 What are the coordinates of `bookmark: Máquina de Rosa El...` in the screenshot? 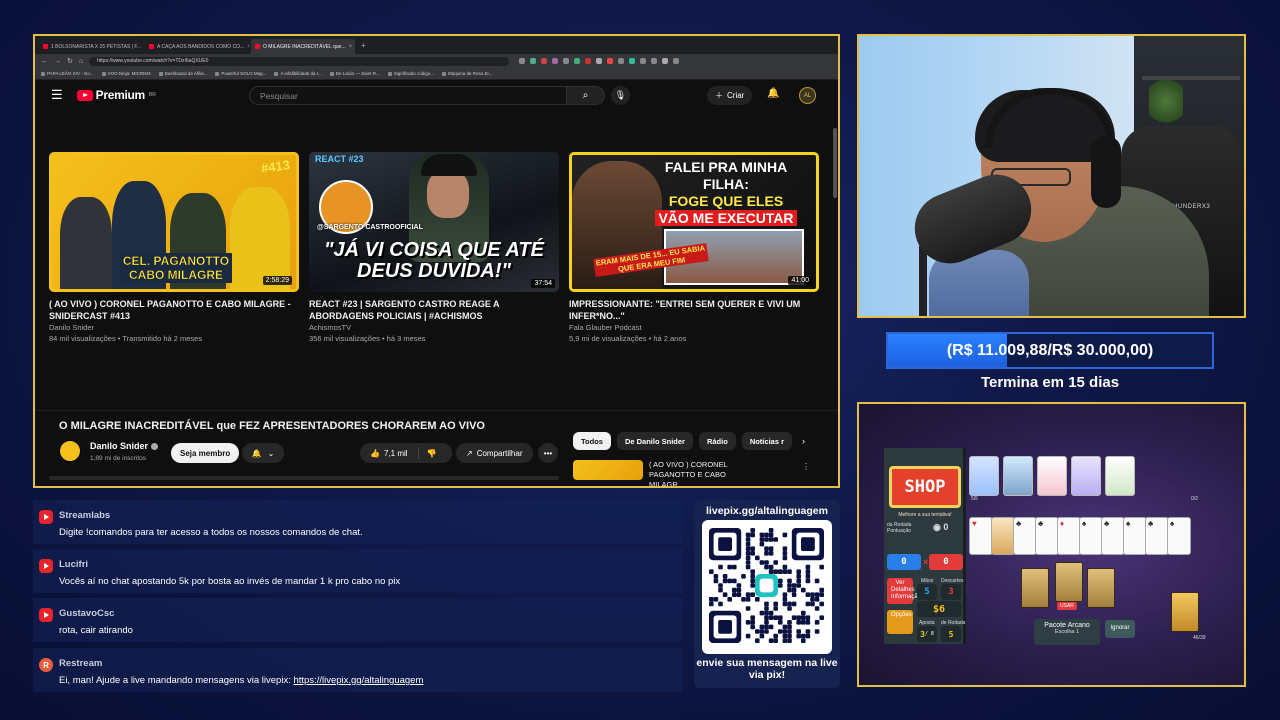 It's located at (467, 73).